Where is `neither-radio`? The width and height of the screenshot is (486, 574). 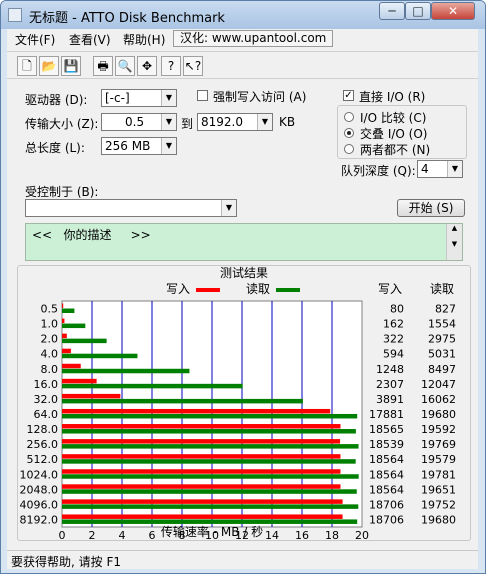
neither-radio is located at coordinates (349, 149).